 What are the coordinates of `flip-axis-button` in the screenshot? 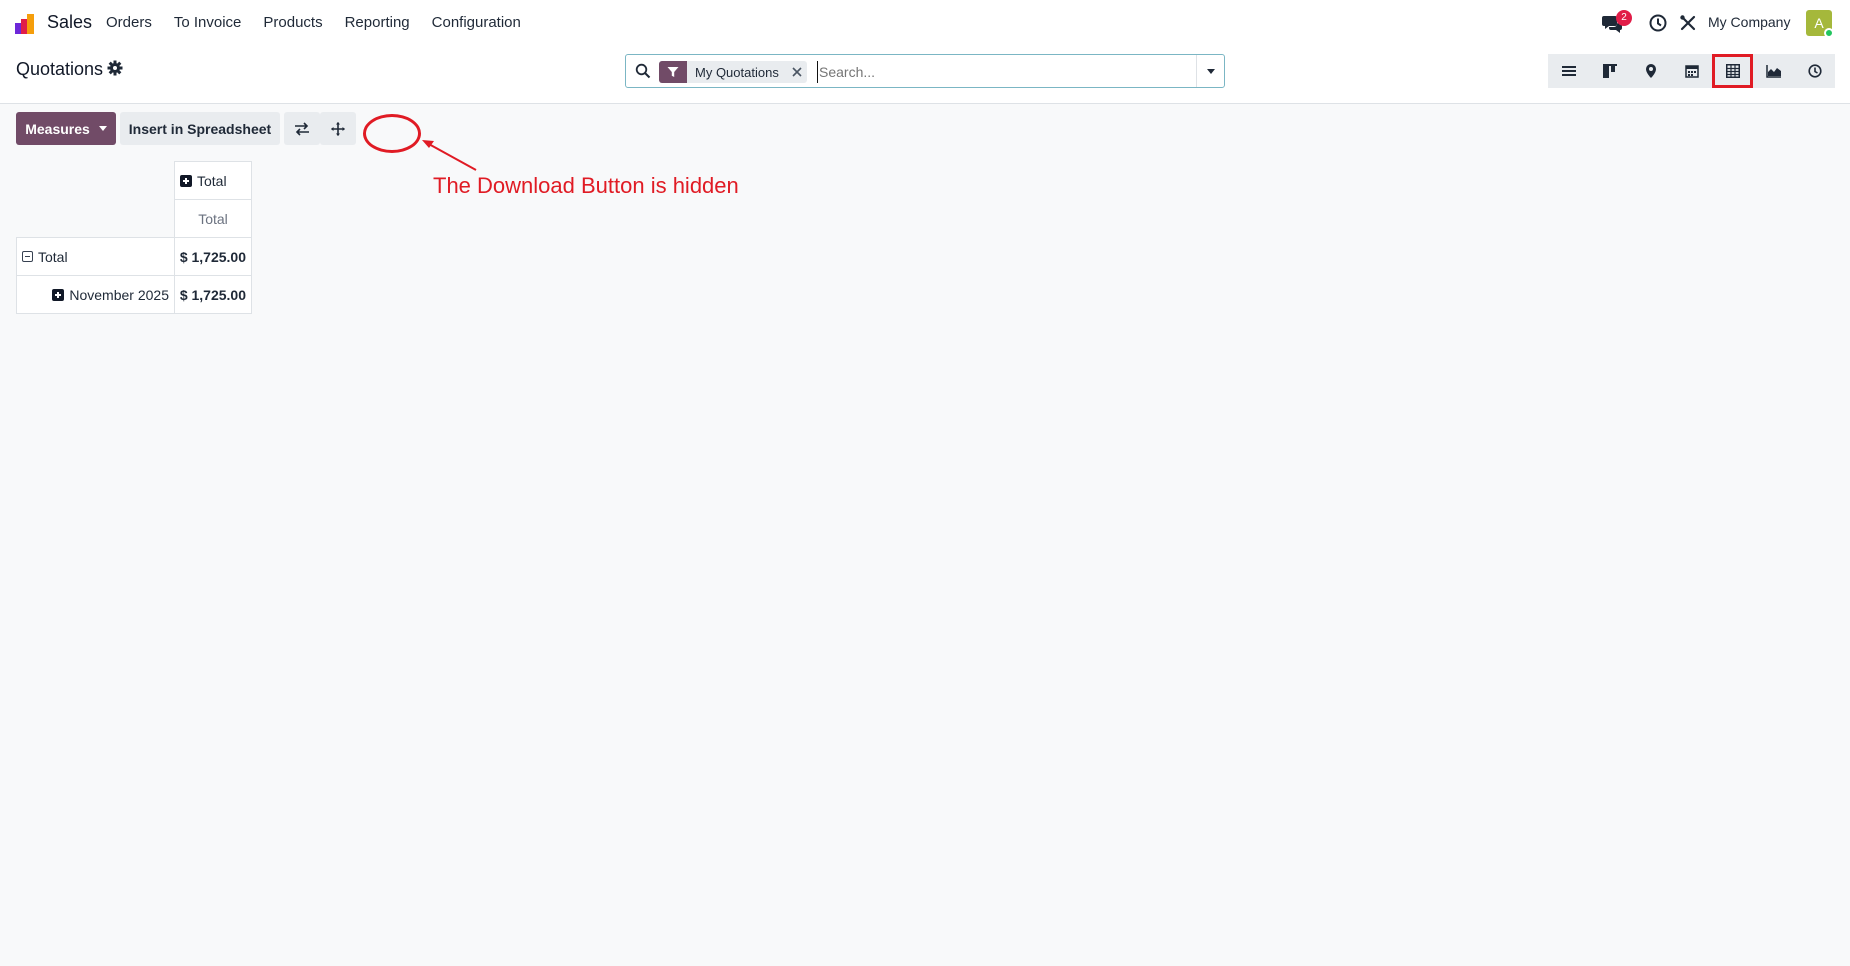 It's located at (302, 128).